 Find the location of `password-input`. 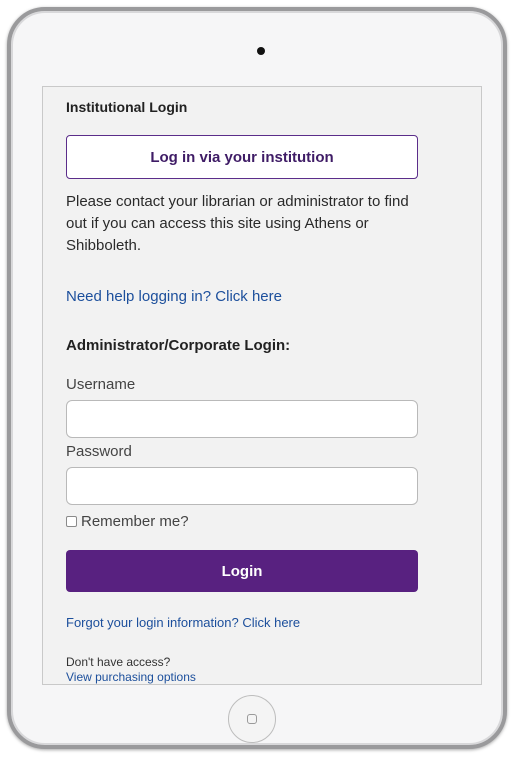

password-input is located at coordinates (242, 486).